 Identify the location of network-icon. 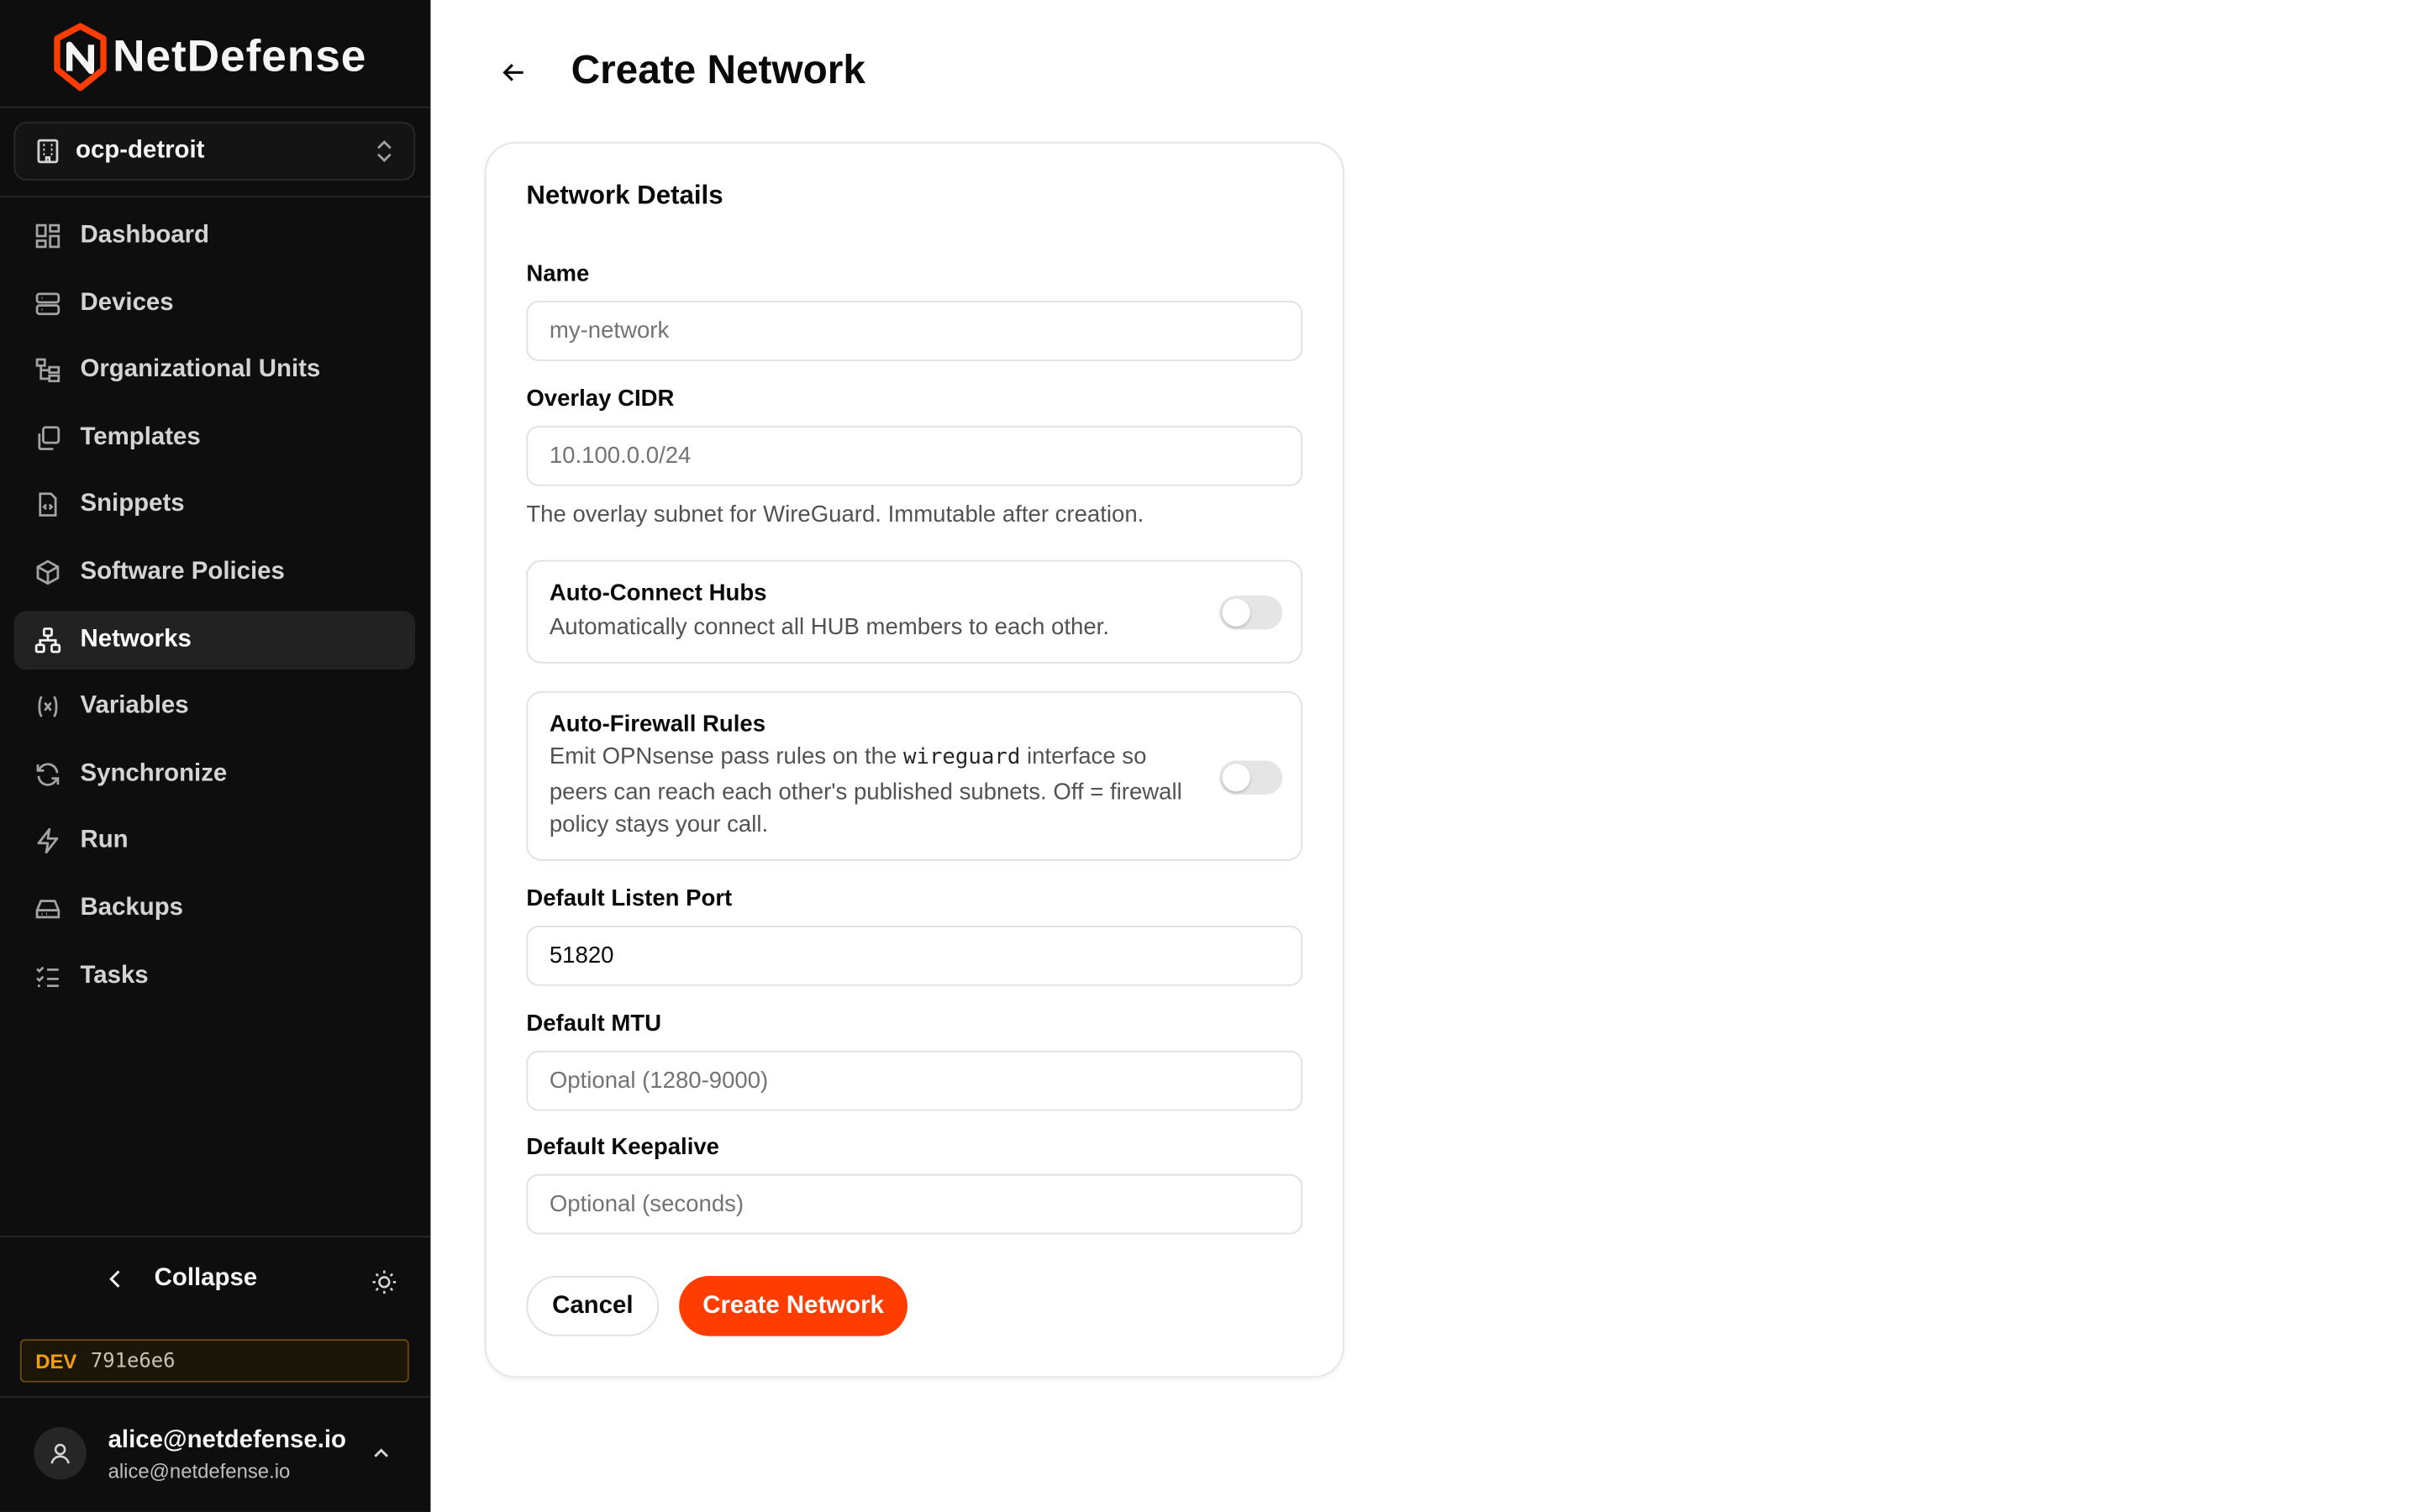
(47, 640).